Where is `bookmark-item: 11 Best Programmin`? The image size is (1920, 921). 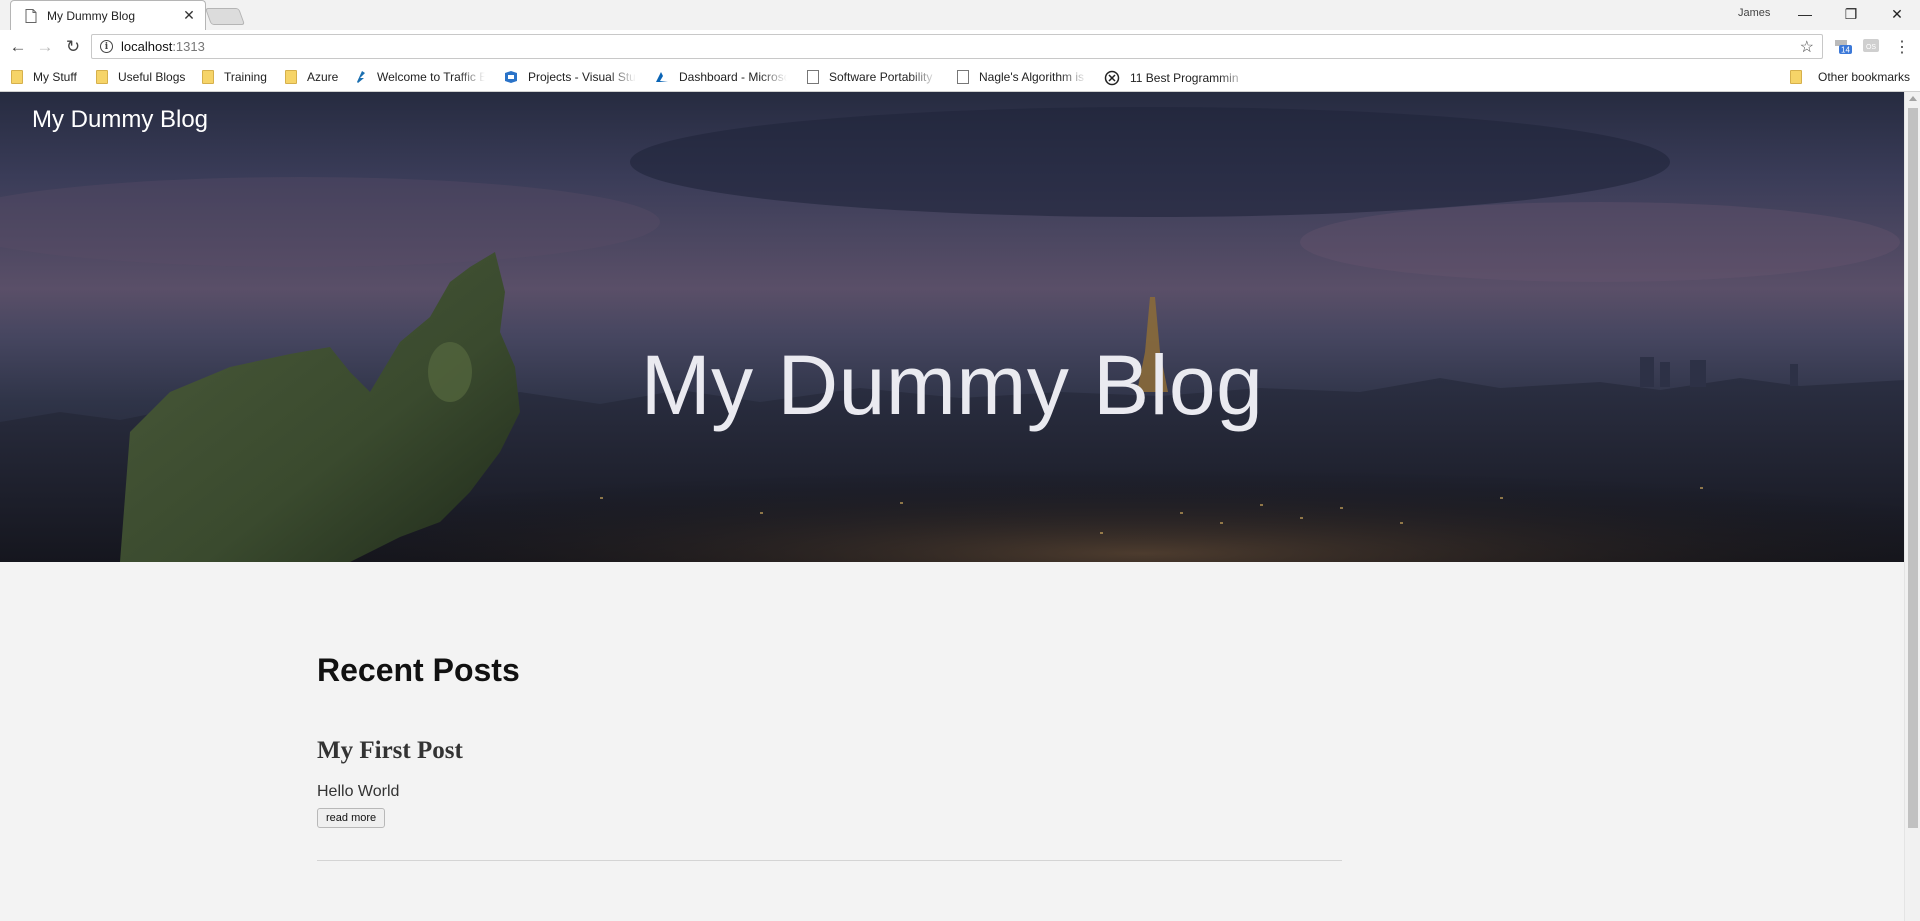
bookmark-item: 11 Best Programmin is located at coordinates (1176, 78).